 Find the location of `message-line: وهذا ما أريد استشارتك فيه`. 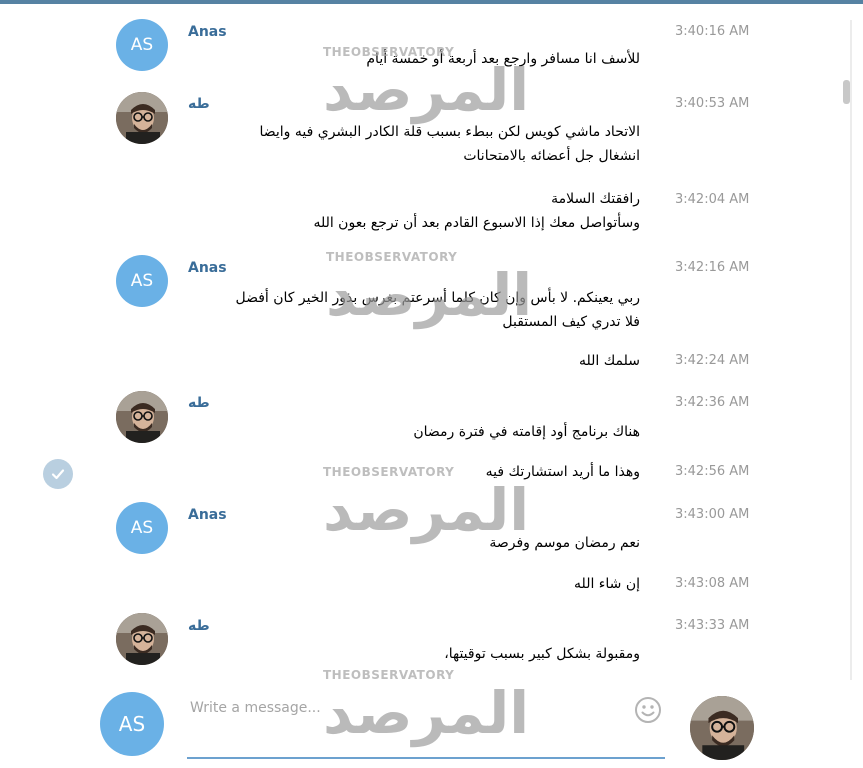

message-line: وهذا ما أريد استشارتك فيه is located at coordinates (562, 472).